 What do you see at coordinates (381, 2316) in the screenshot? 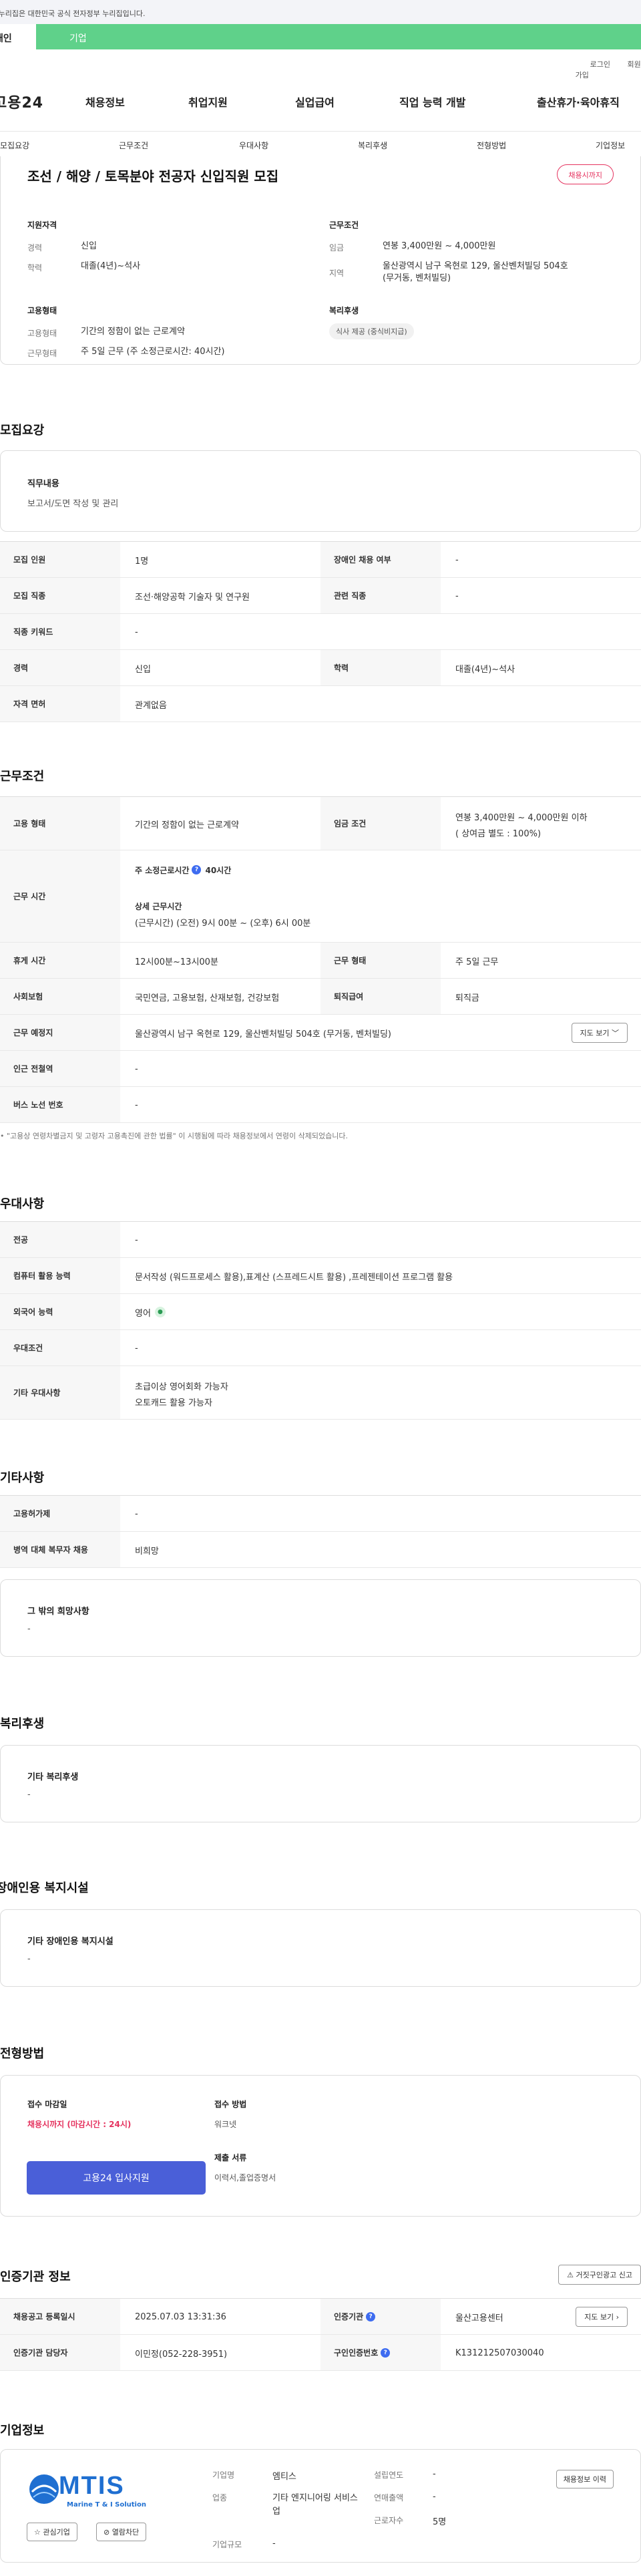
I see `cert-label-cell: 인증기관 ?` at bounding box center [381, 2316].